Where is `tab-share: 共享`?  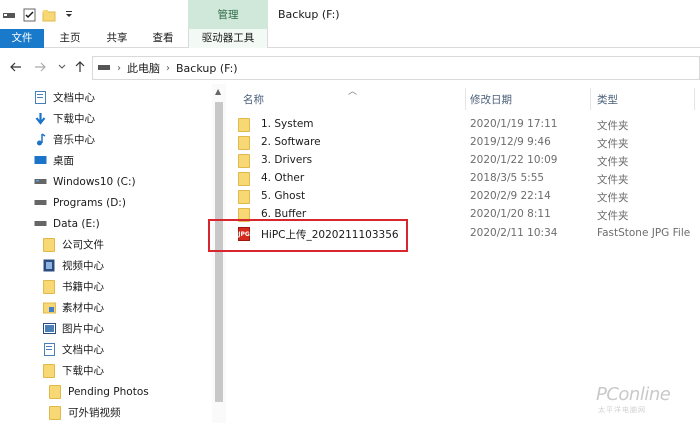
tab-share: 共享 is located at coordinates (117, 38).